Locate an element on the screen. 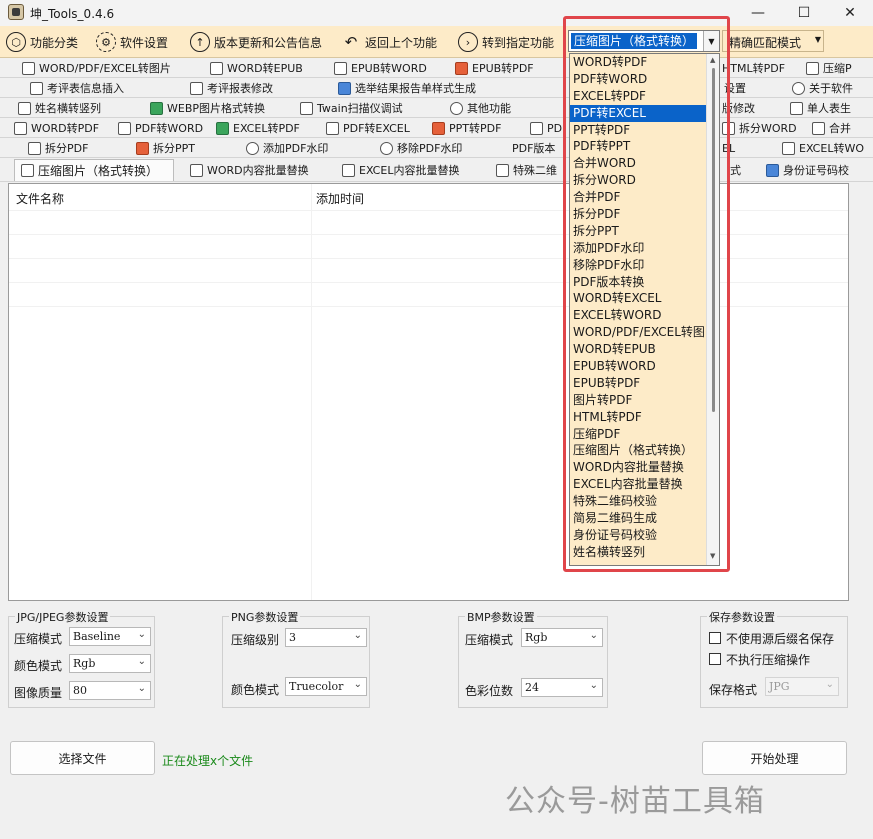 This screenshot has height=839, width=873. excel-icon is located at coordinates (222, 128).